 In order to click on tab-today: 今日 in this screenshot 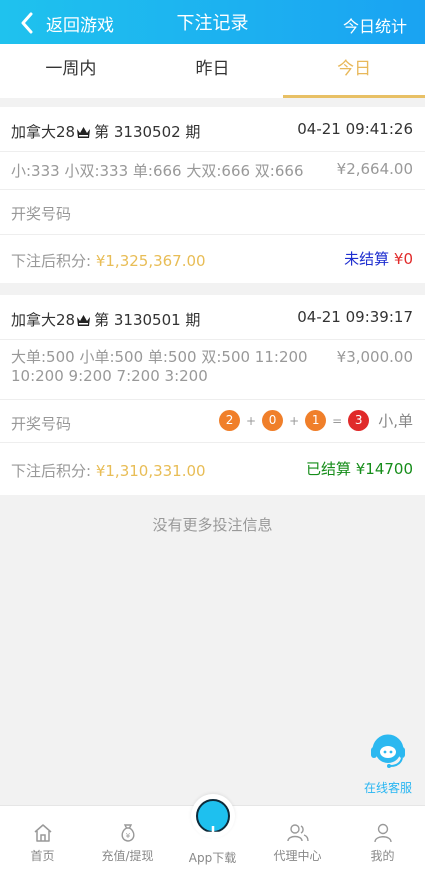, I will do `click(354, 71)`.